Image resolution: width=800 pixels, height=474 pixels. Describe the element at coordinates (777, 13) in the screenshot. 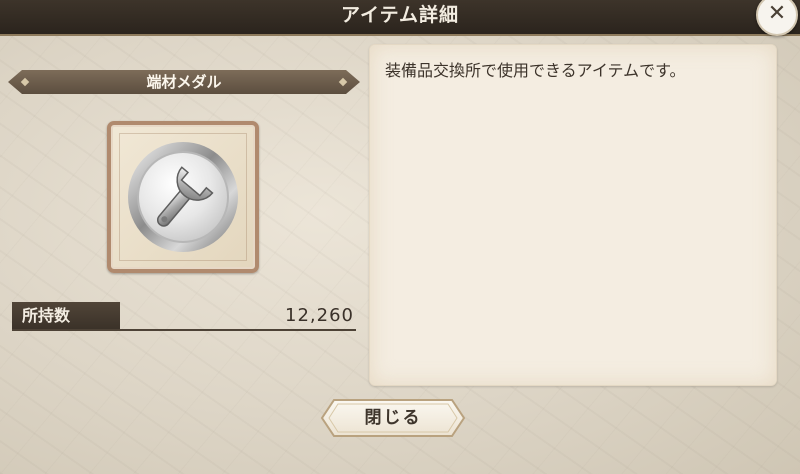

I see `close-icon: ✕` at that location.